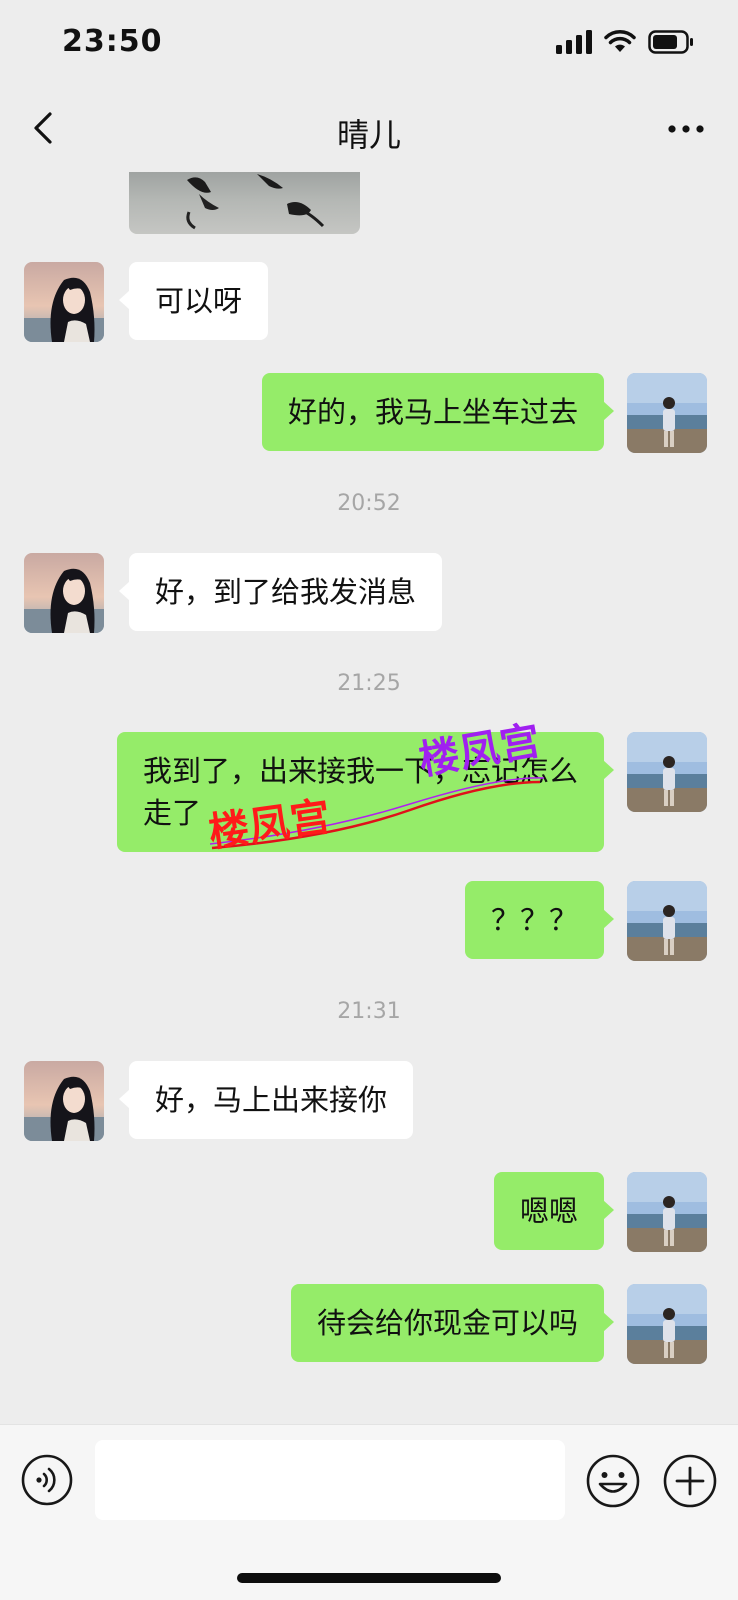 Image resolution: width=738 pixels, height=1600 pixels. Describe the element at coordinates (670, 42) in the screenshot. I see `battery-icon` at that location.